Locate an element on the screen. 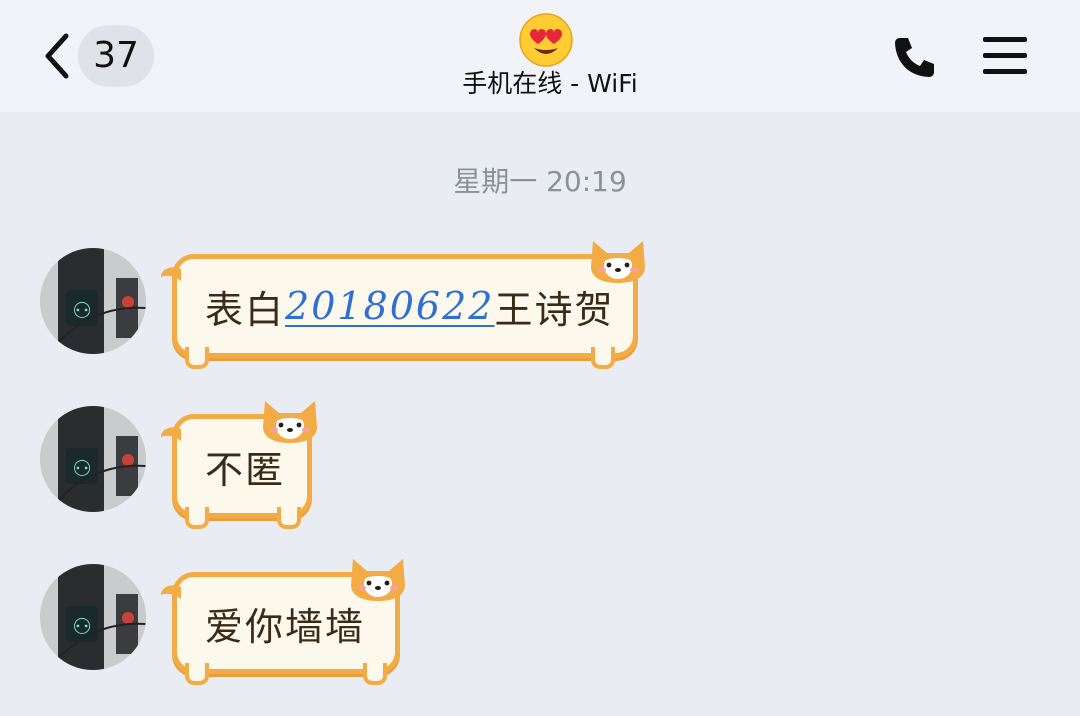 The width and height of the screenshot is (1080, 716). heart-eyes-emoji-icon is located at coordinates (546, 40).